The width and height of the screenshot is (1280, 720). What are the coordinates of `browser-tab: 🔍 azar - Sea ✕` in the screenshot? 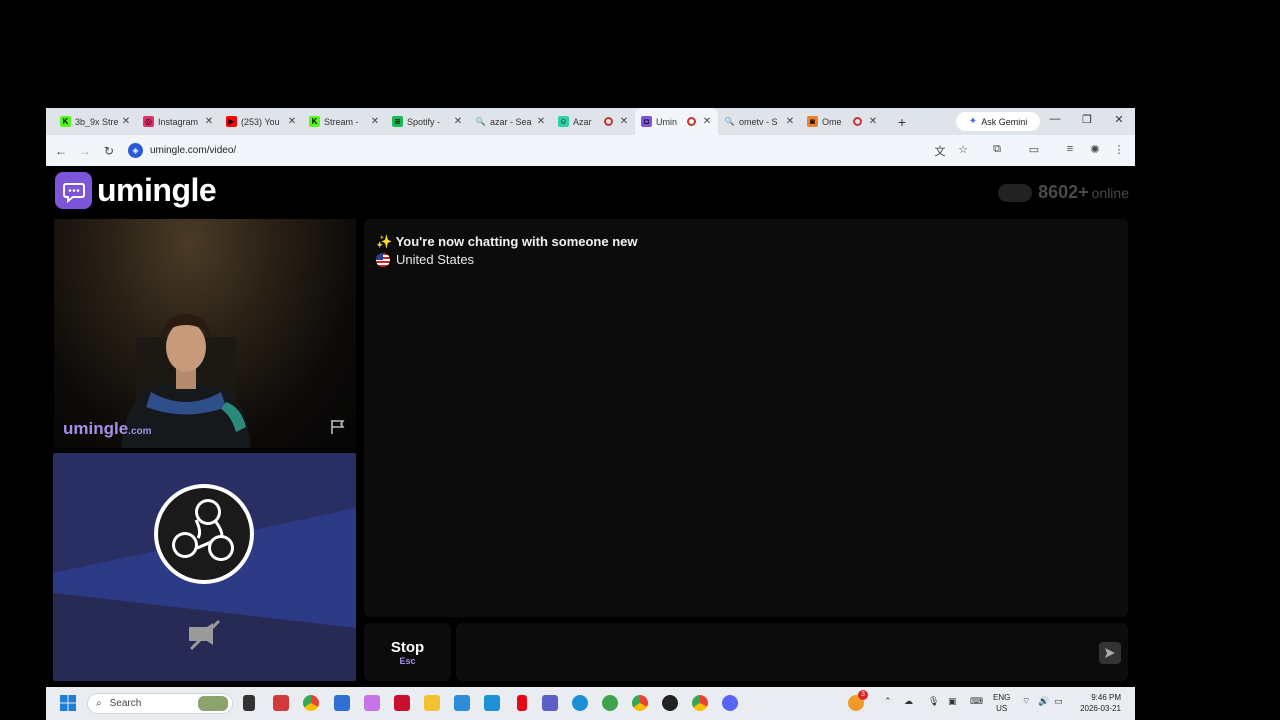 It's located at (510, 121).